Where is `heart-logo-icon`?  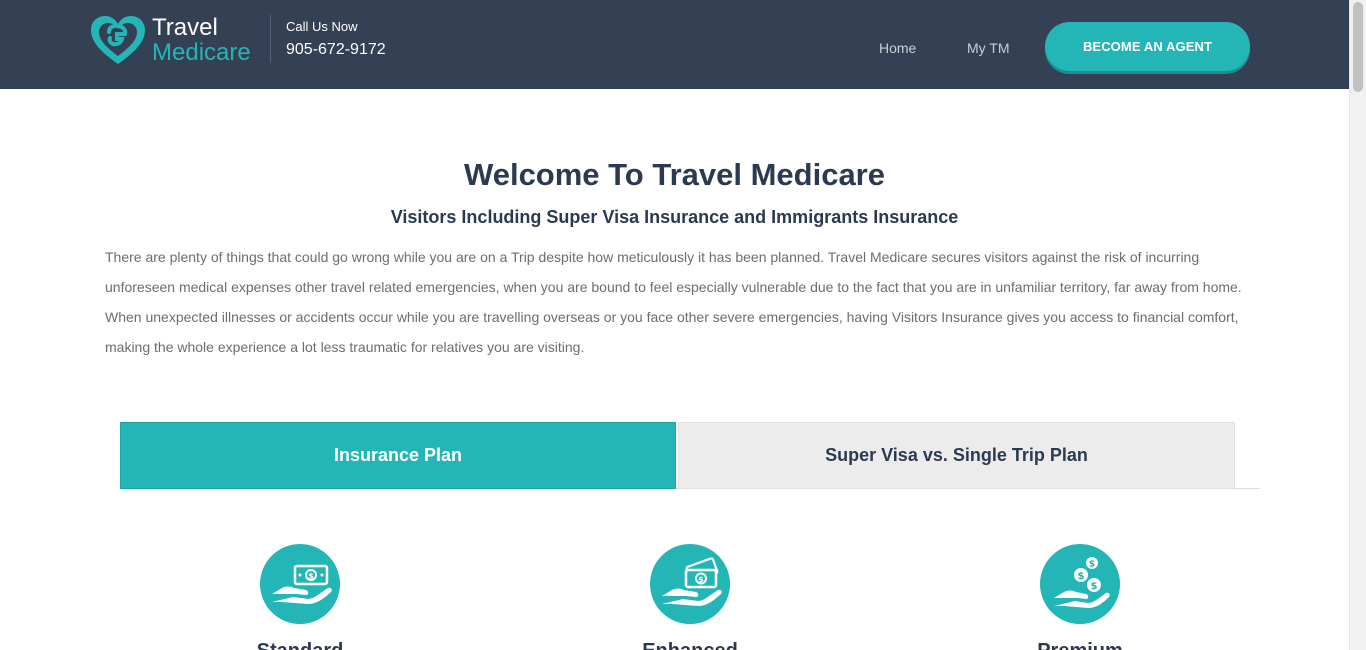
heart-logo-icon is located at coordinates (118, 40).